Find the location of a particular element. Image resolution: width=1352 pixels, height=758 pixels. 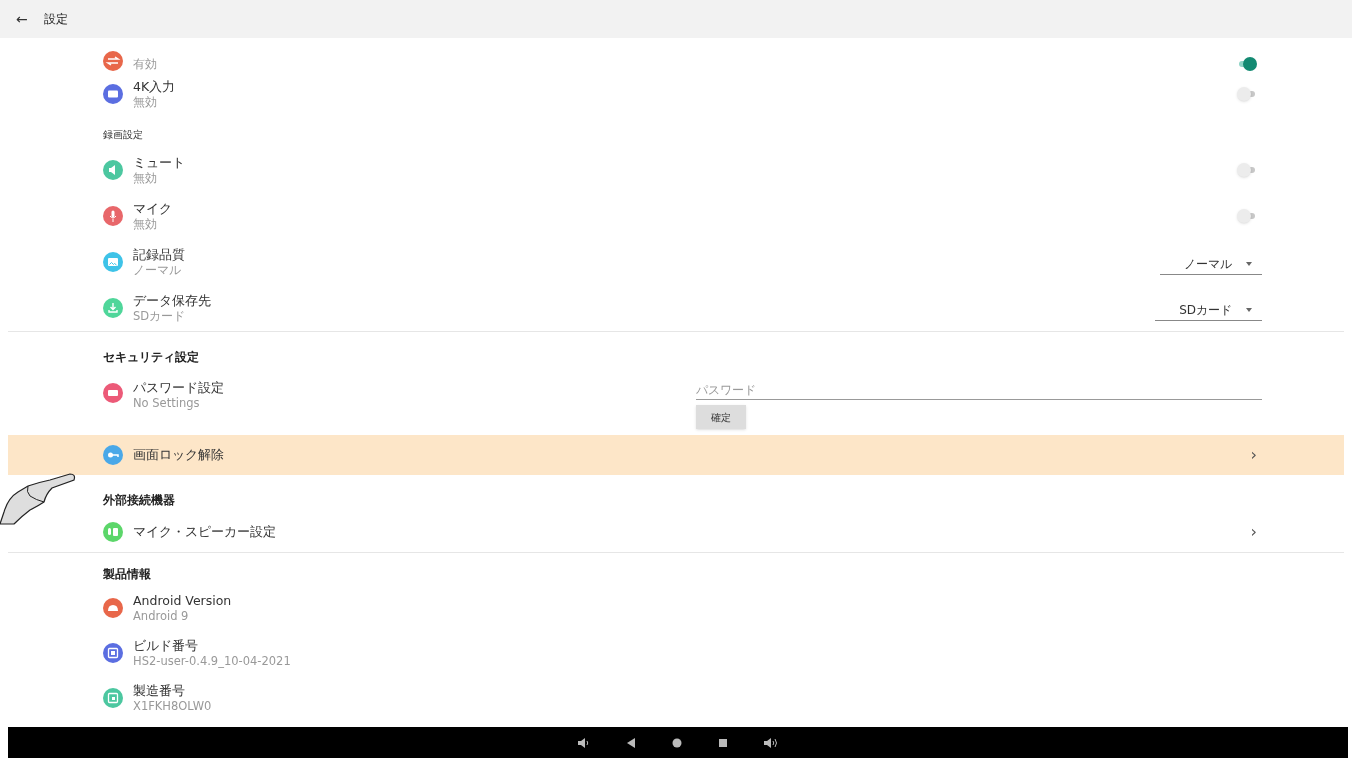

setting-title: 画面ロック解除 is located at coordinates (179, 455).